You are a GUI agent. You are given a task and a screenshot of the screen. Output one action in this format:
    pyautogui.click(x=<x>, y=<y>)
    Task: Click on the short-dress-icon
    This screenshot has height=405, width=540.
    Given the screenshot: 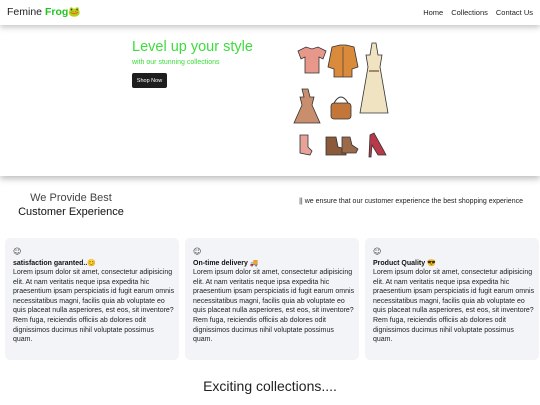 What is the action you would take?
    pyautogui.click(x=307, y=106)
    